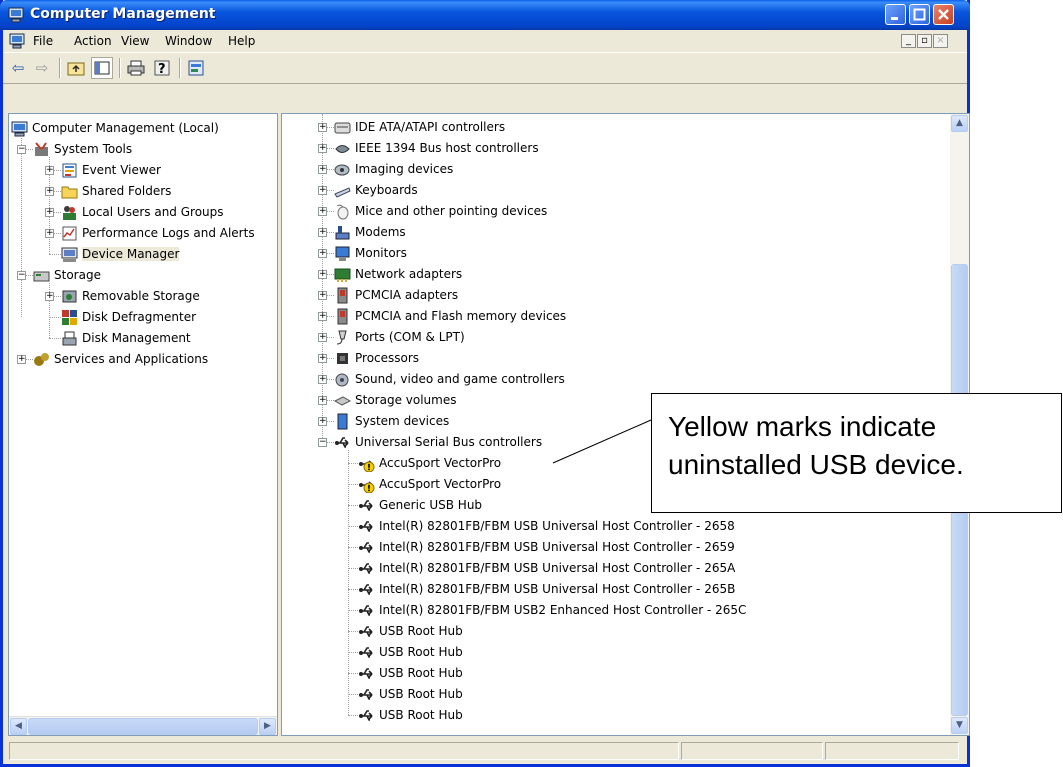 Image resolution: width=1063 pixels, height=767 pixels. Describe the element at coordinates (370, 253) in the screenshot. I see `device-category-6: Monitors` at that location.